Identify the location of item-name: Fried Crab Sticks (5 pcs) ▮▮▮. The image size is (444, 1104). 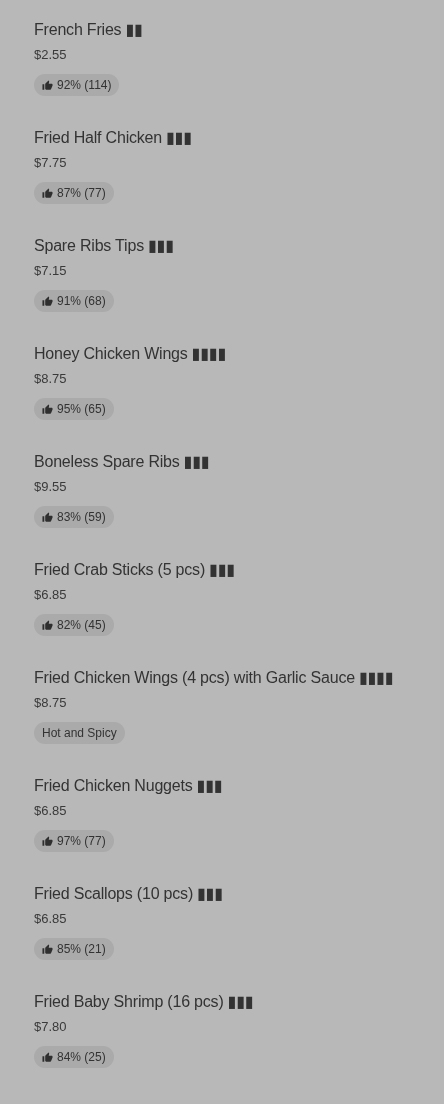
(135, 570).